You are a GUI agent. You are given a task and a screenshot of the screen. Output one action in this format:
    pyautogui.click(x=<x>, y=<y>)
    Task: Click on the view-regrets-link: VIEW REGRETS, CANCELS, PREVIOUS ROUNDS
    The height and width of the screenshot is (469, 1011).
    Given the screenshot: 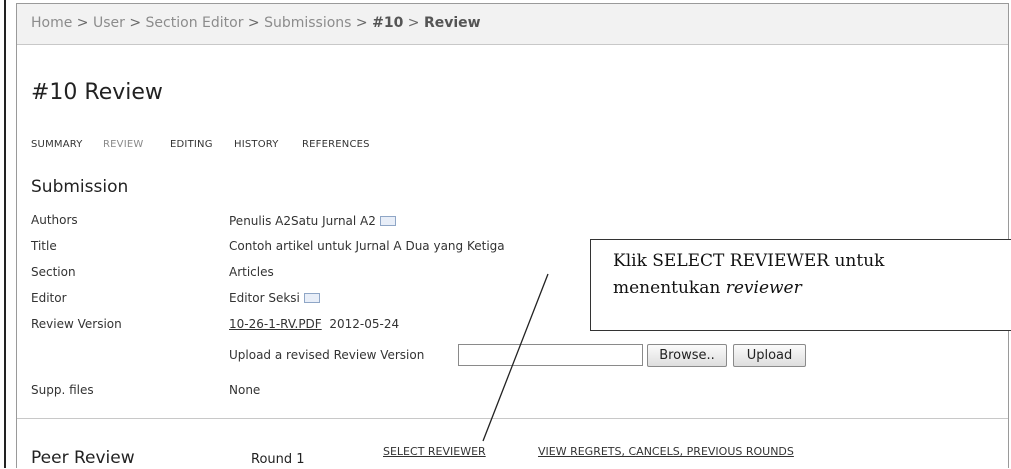 What is the action you would take?
    pyautogui.click(x=666, y=451)
    